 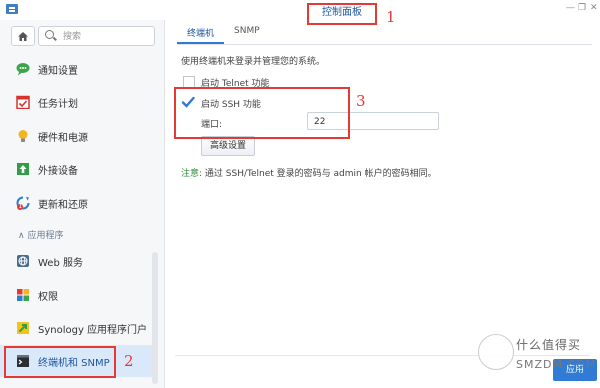 What do you see at coordinates (570, 8) in the screenshot?
I see `pin-icon: —` at bounding box center [570, 8].